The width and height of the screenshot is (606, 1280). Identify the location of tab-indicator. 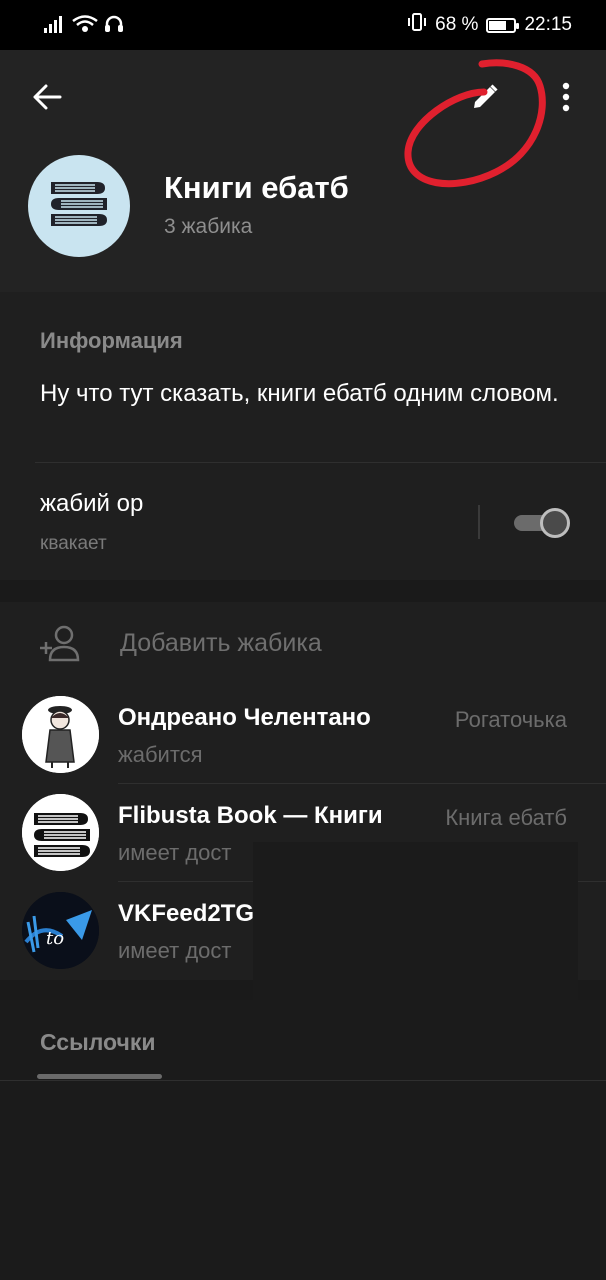
(99, 1076).